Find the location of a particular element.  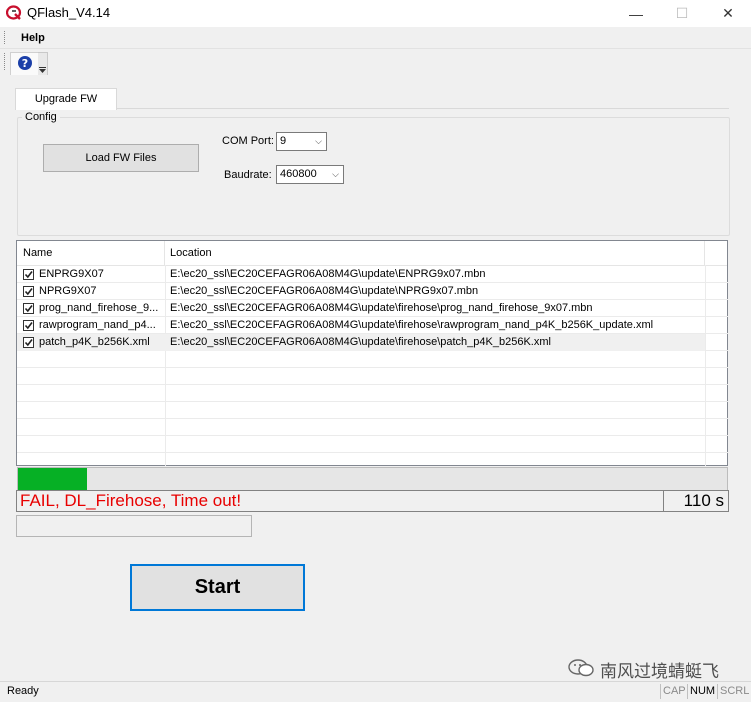

start-button: Start is located at coordinates (217, 587).